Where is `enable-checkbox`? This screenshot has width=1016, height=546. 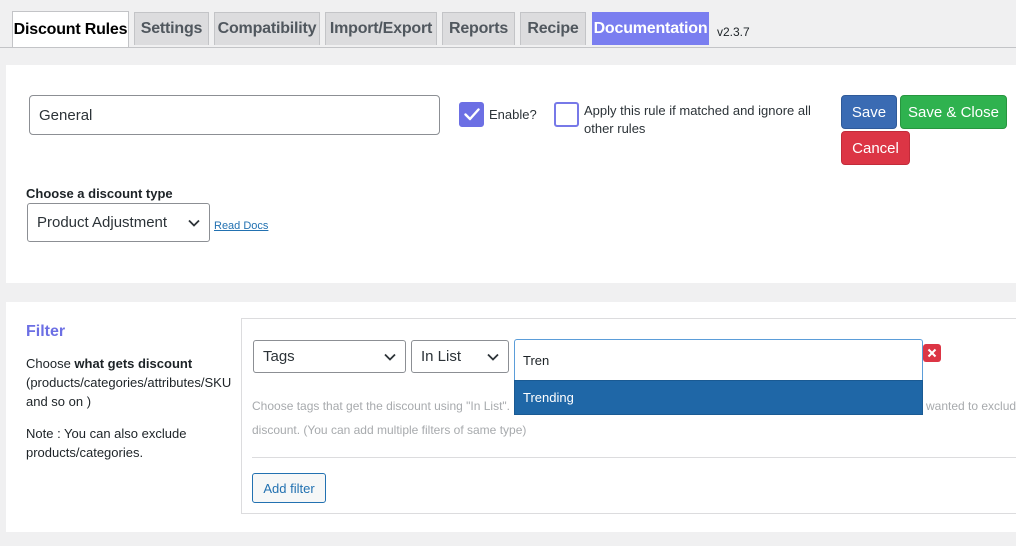 enable-checkbox is located at coordinates (471, 114).